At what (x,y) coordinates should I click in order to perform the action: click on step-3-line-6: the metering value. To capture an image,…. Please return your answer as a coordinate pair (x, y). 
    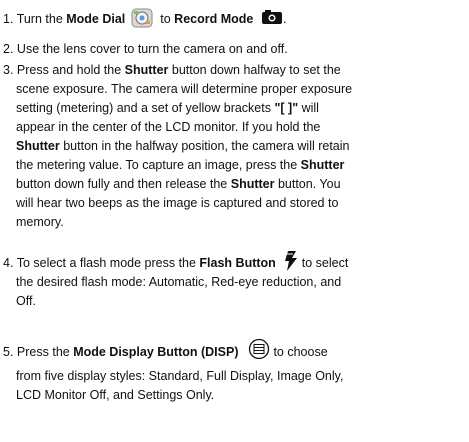
    Looking at the image, I should click on (233, 165).